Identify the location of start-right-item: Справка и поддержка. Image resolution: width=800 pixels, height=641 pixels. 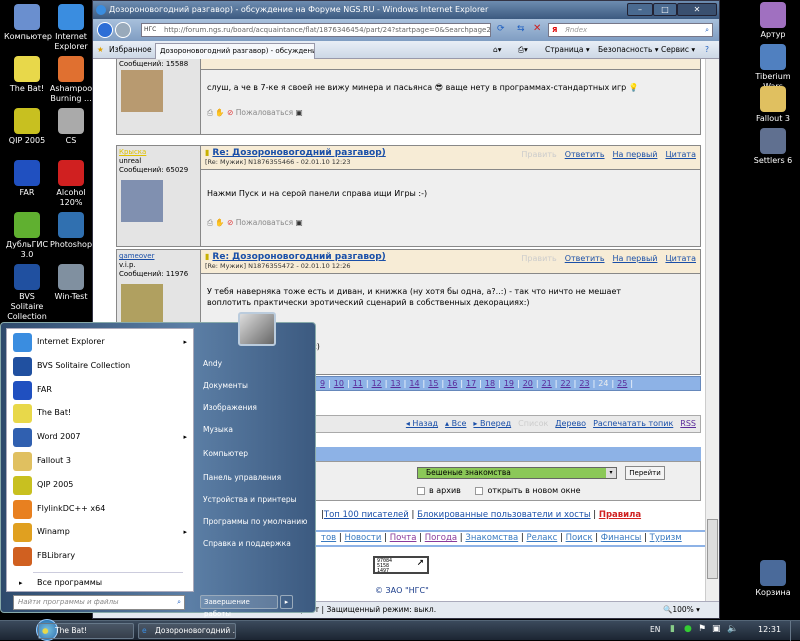
(247, 543).